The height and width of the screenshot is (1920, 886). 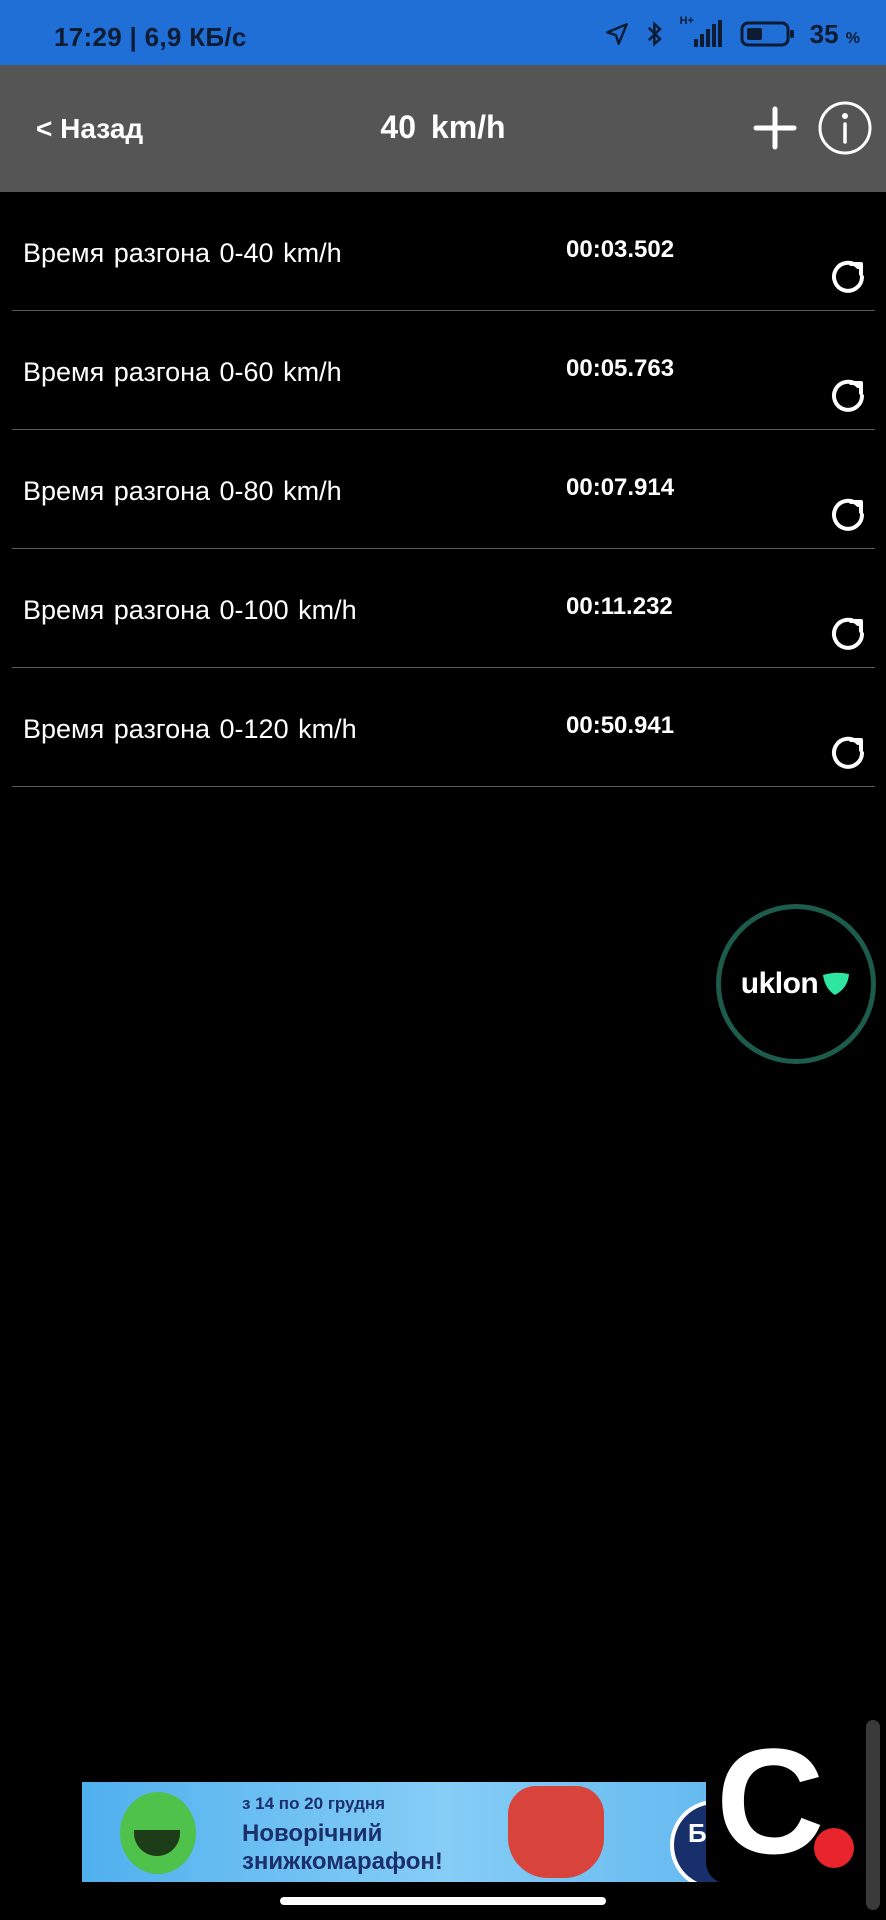 I want to click on app-logo-letter: C, so click(x=770, y=1801).